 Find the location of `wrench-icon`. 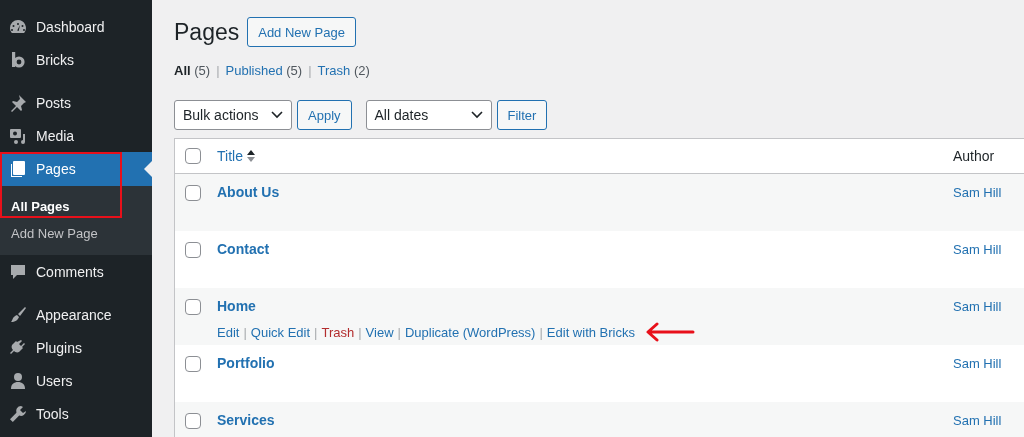

wrench-icon is located at coordinates (18, 413).